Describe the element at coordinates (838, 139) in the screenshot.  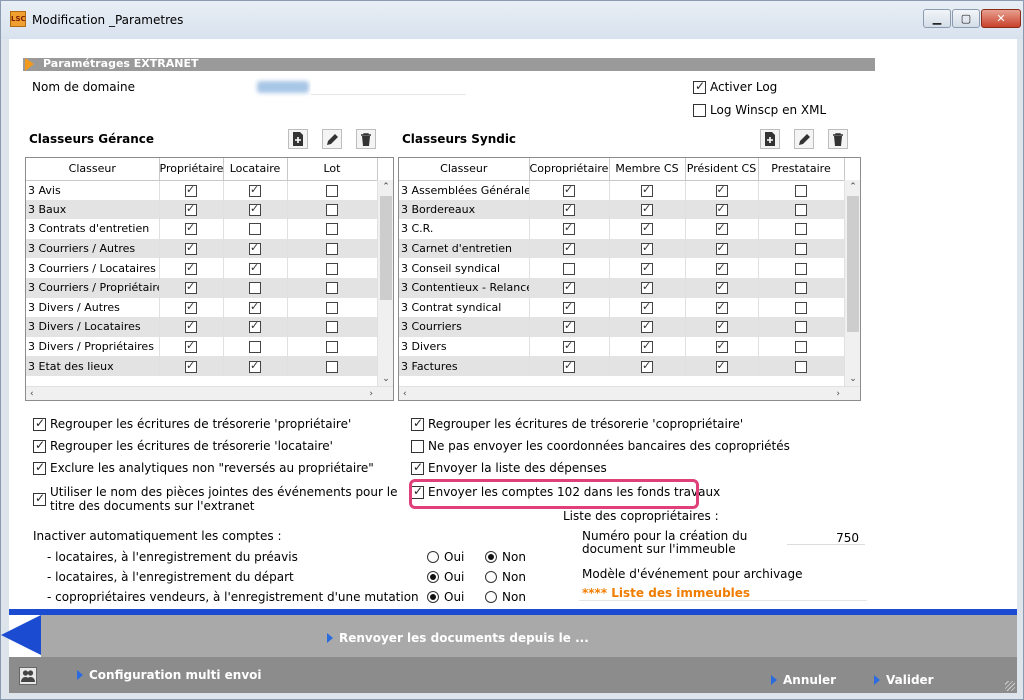
I see `syndic-delete-button` at that location.